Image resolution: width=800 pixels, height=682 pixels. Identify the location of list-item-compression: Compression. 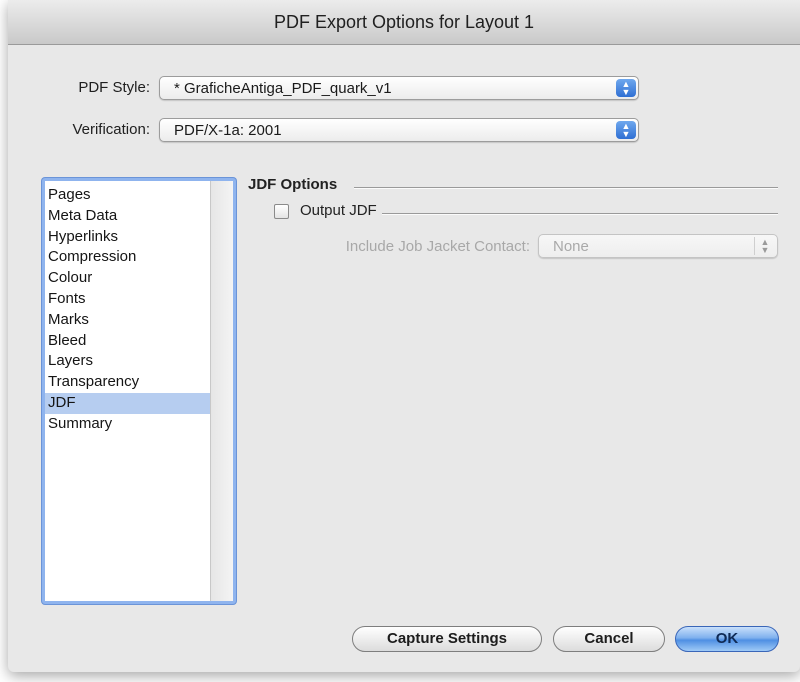
(128, 257).